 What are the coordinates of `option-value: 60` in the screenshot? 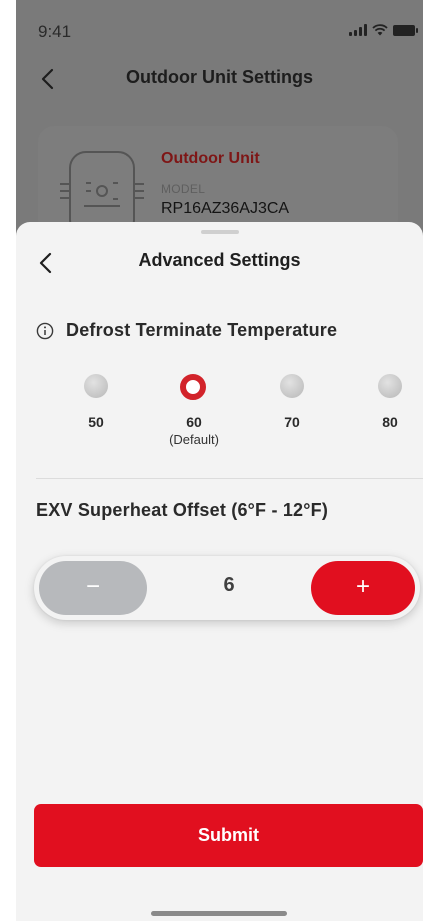 It's located at (194, 422).